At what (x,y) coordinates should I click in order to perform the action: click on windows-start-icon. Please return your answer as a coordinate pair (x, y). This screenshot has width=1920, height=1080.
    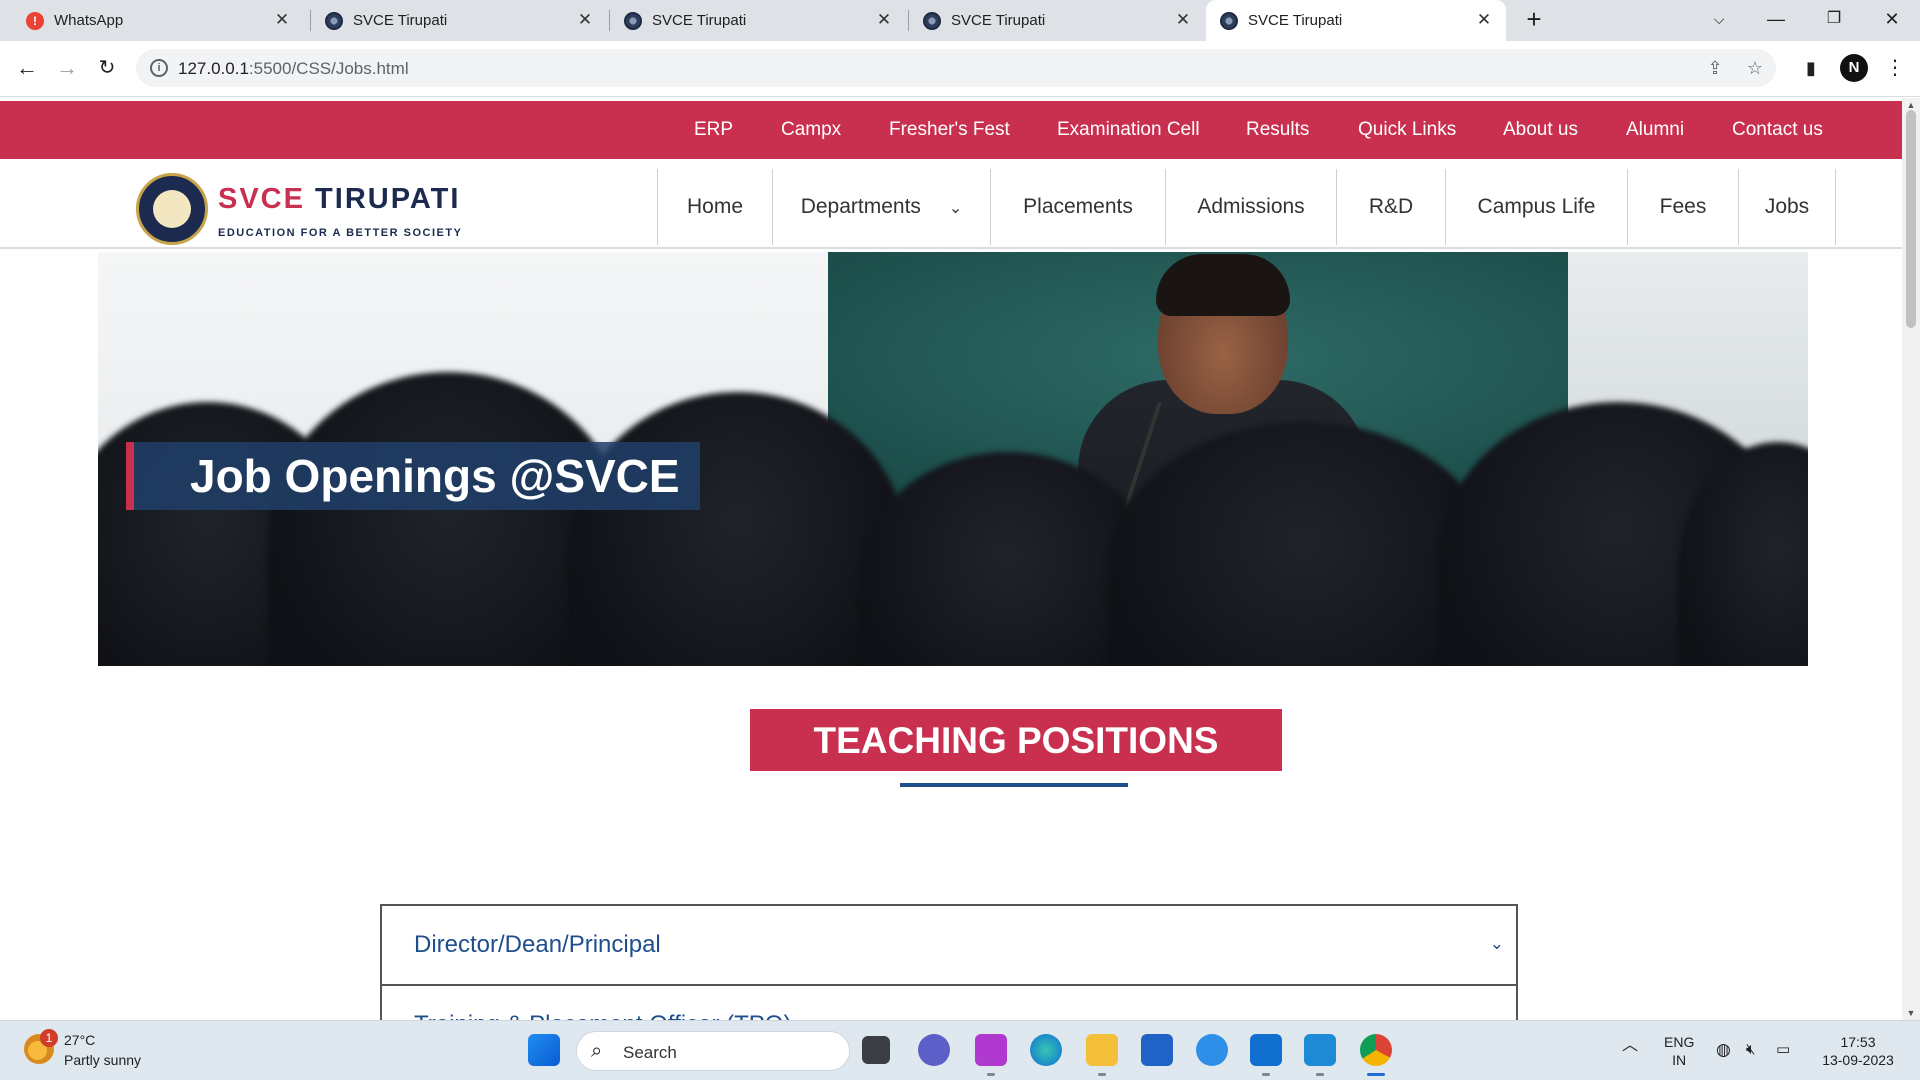
    Looking at the image, I should click on (544, 1050).